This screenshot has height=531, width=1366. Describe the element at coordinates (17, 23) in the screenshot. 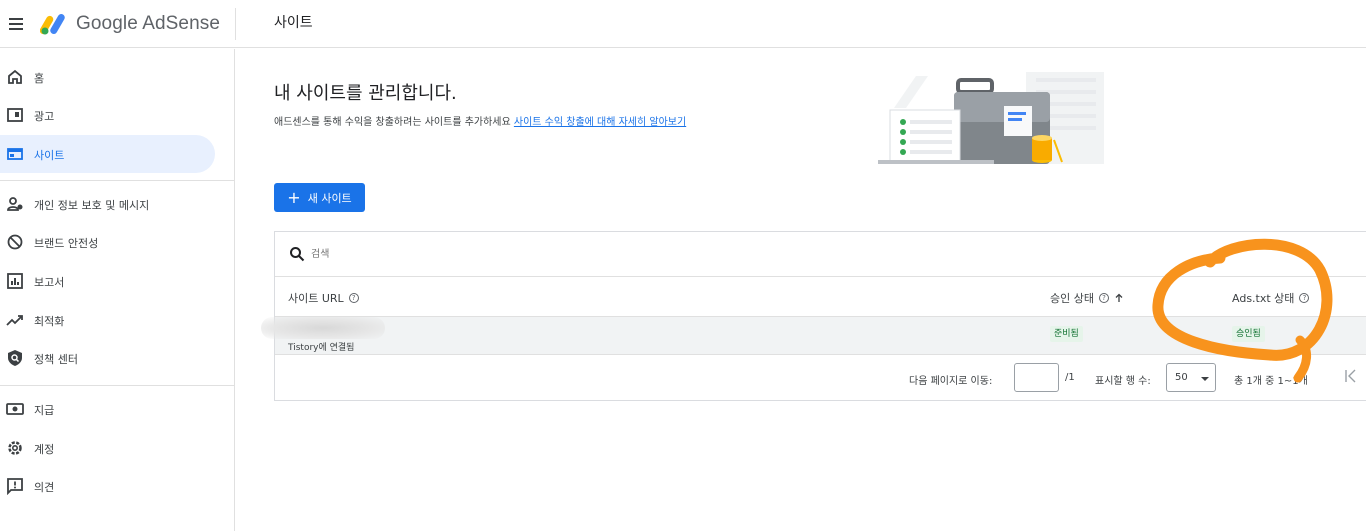

I see `menu-icon` at that location.